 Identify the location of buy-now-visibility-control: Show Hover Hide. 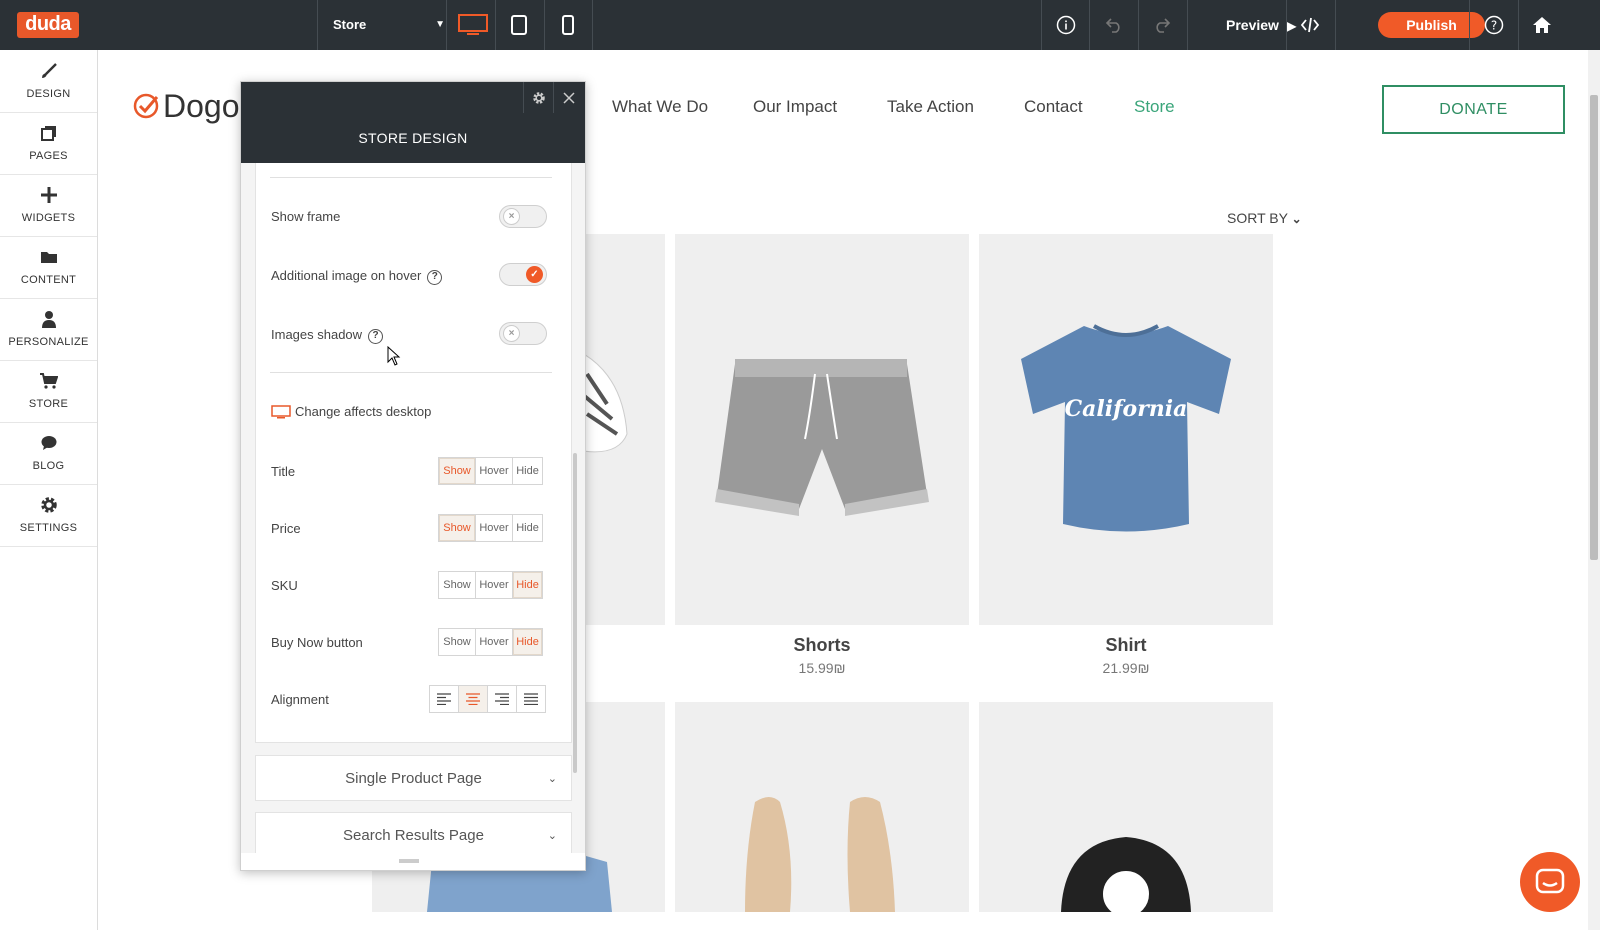
(490, 642).